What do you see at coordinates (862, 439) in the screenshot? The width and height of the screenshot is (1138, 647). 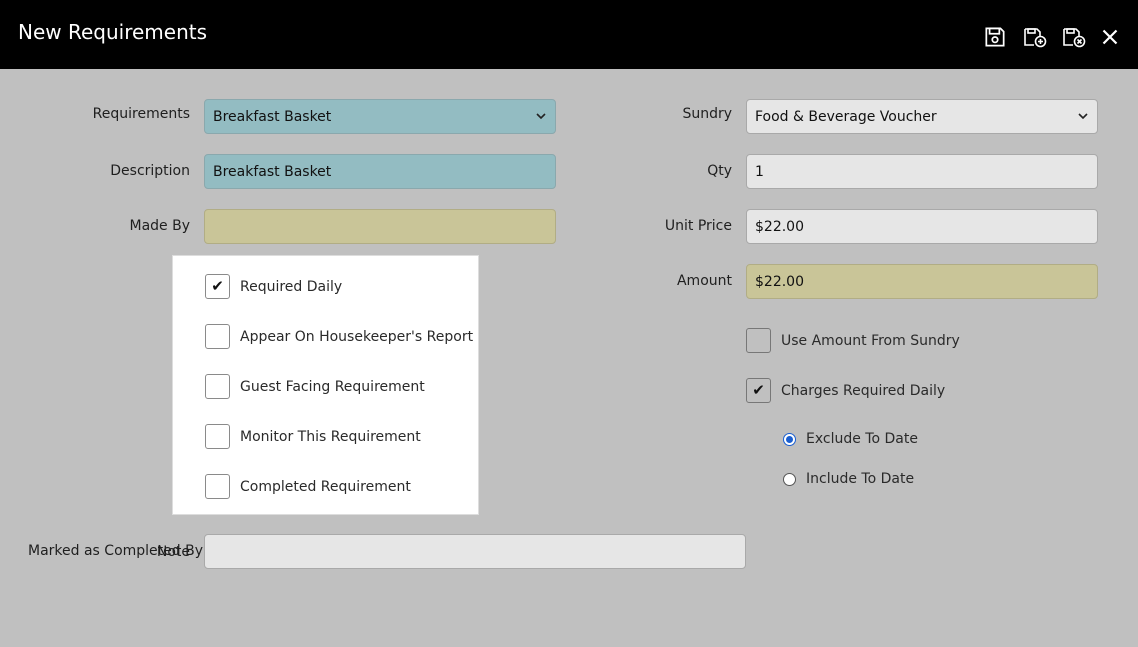 I see `radio-label: Exclude To Date` at bounding box center [862, 439].